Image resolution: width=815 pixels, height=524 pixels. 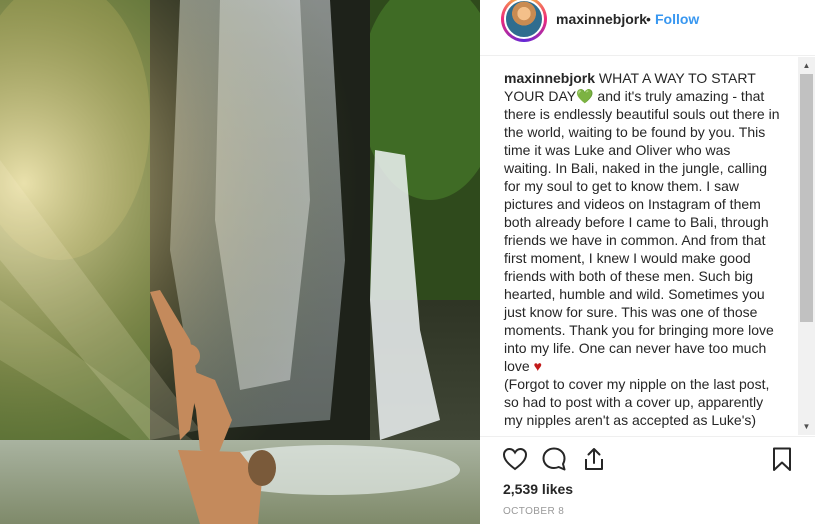 What do you see at coordinates (806, 65) in the screenshot?
I see `scroll-up-arrow-icon: ▲` at bounding box center [806, 65].